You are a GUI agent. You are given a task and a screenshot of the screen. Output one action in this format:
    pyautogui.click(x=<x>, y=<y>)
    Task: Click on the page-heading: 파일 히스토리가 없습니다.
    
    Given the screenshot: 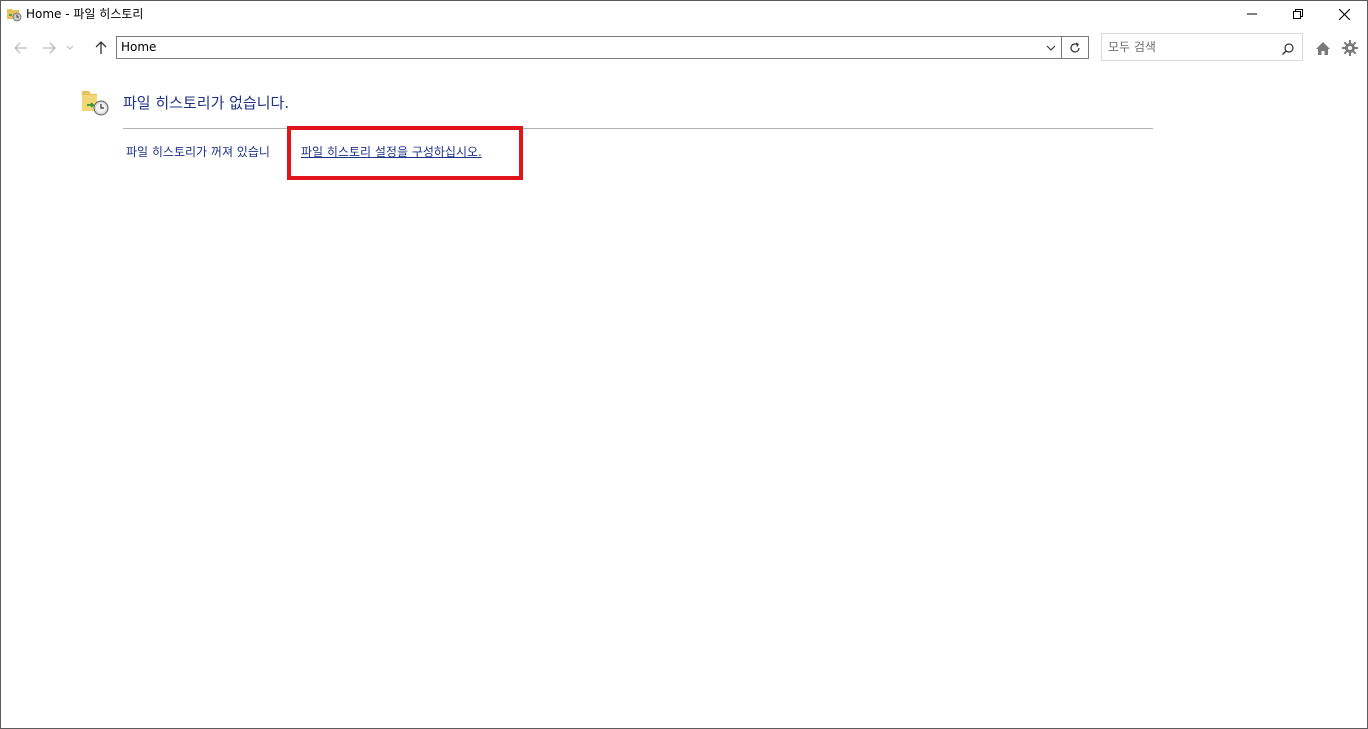 What is the action you would take?
    pyautogui.click(x=206, y=103)
    